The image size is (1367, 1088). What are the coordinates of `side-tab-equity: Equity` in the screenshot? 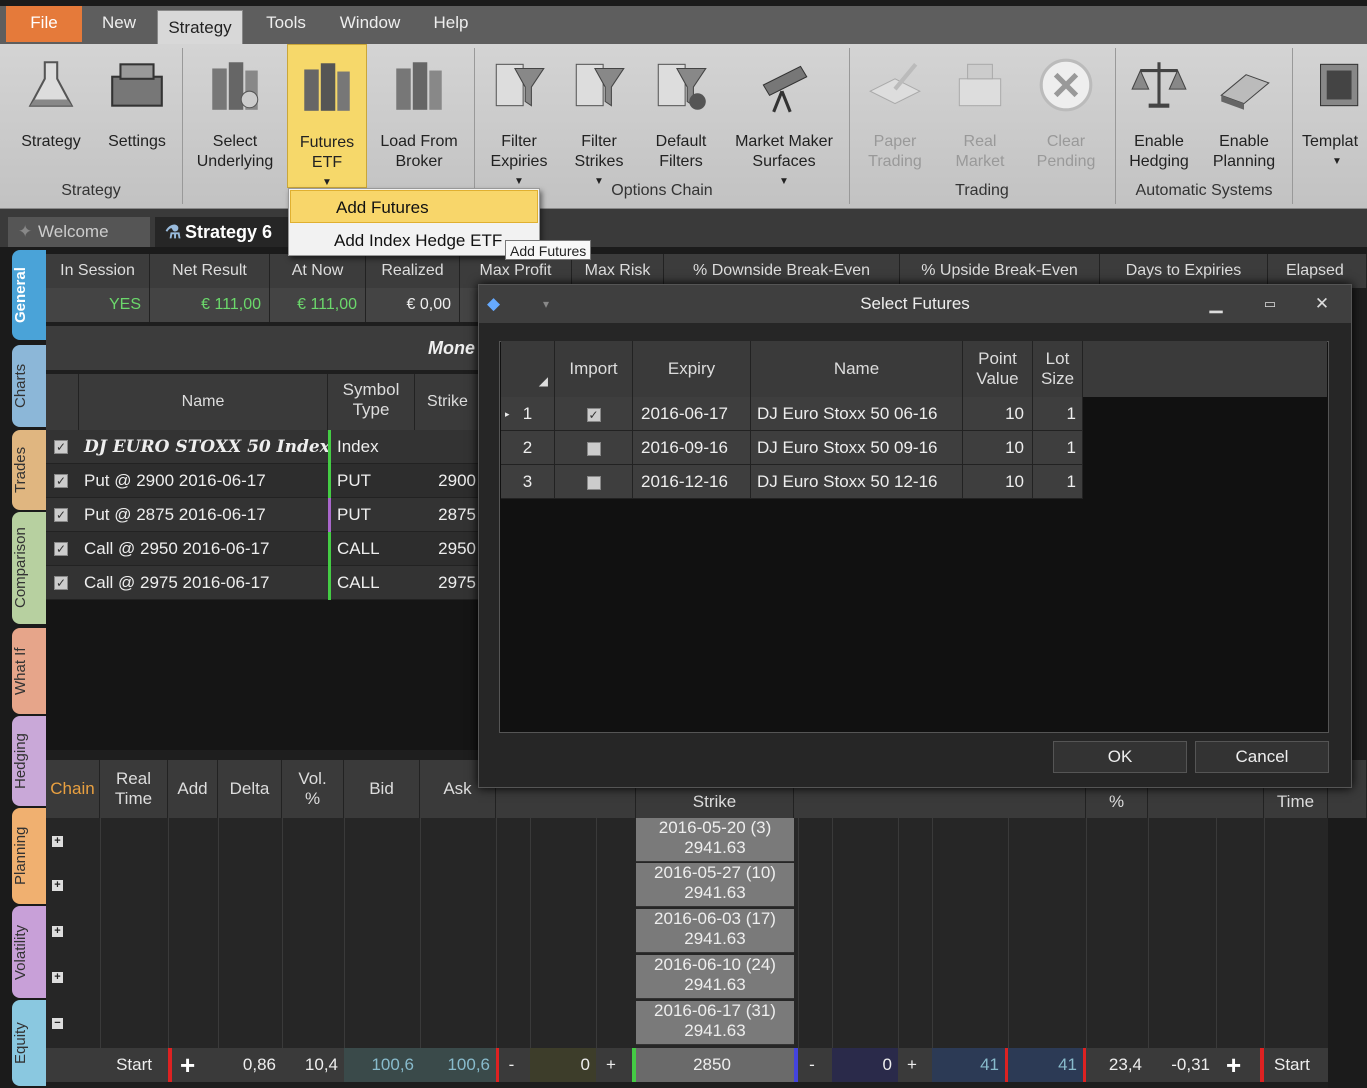 It's located at (29, 1043).